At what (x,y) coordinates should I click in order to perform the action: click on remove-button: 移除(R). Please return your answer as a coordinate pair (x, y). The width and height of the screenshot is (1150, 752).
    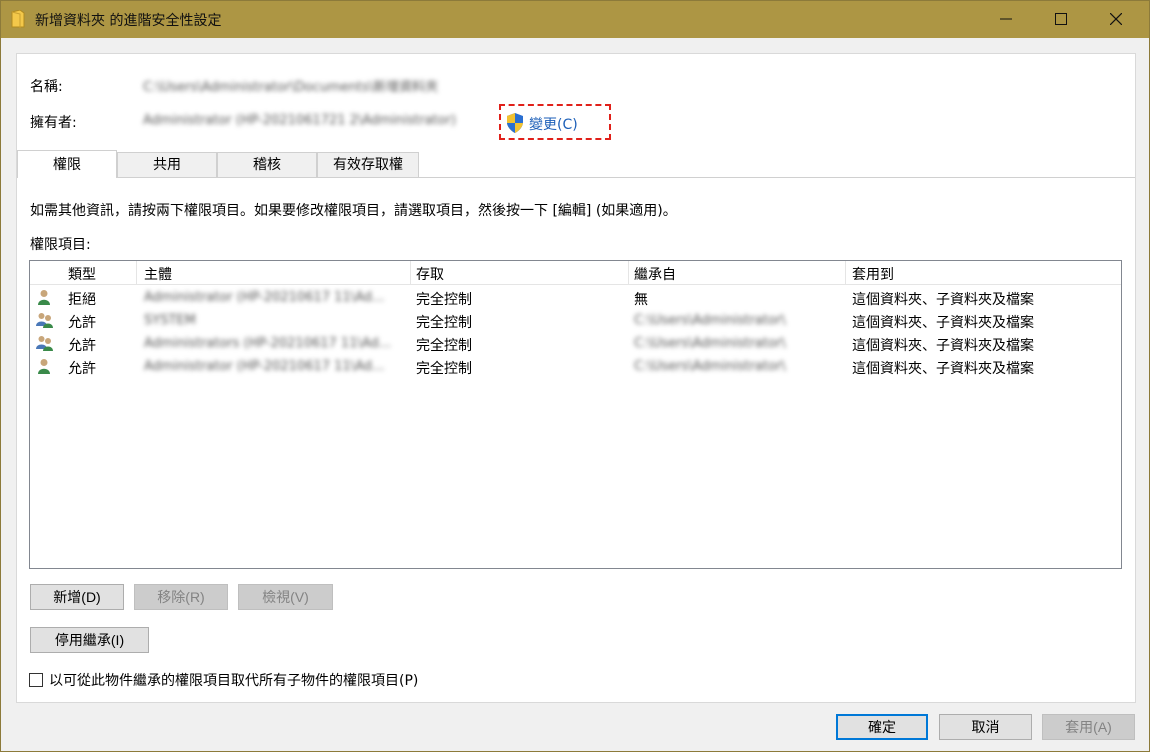
    Looking at the image, I should click on (181, 597).